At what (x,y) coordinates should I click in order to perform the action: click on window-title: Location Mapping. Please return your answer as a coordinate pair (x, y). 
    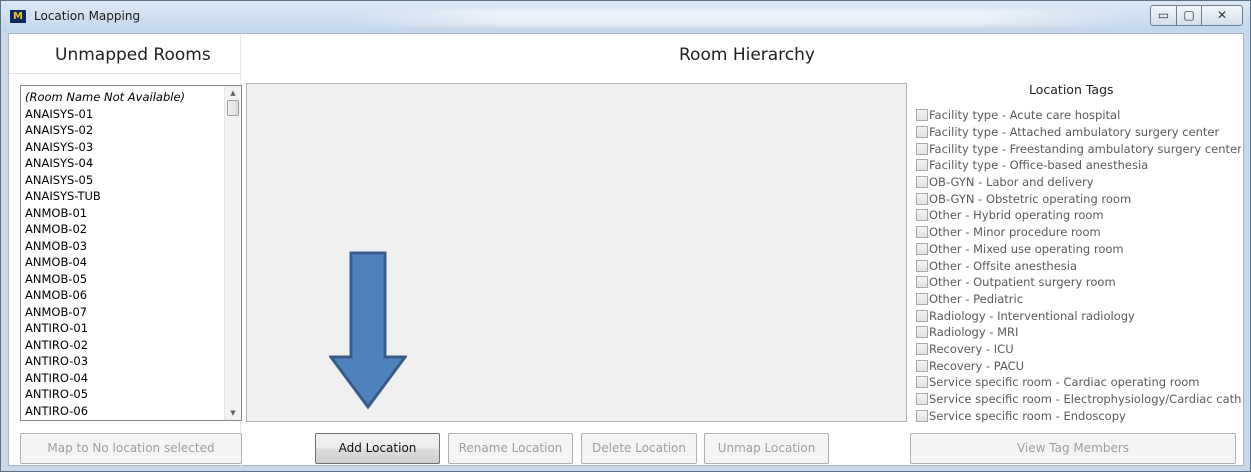
    Looking at the image, I should click on (87, 16).